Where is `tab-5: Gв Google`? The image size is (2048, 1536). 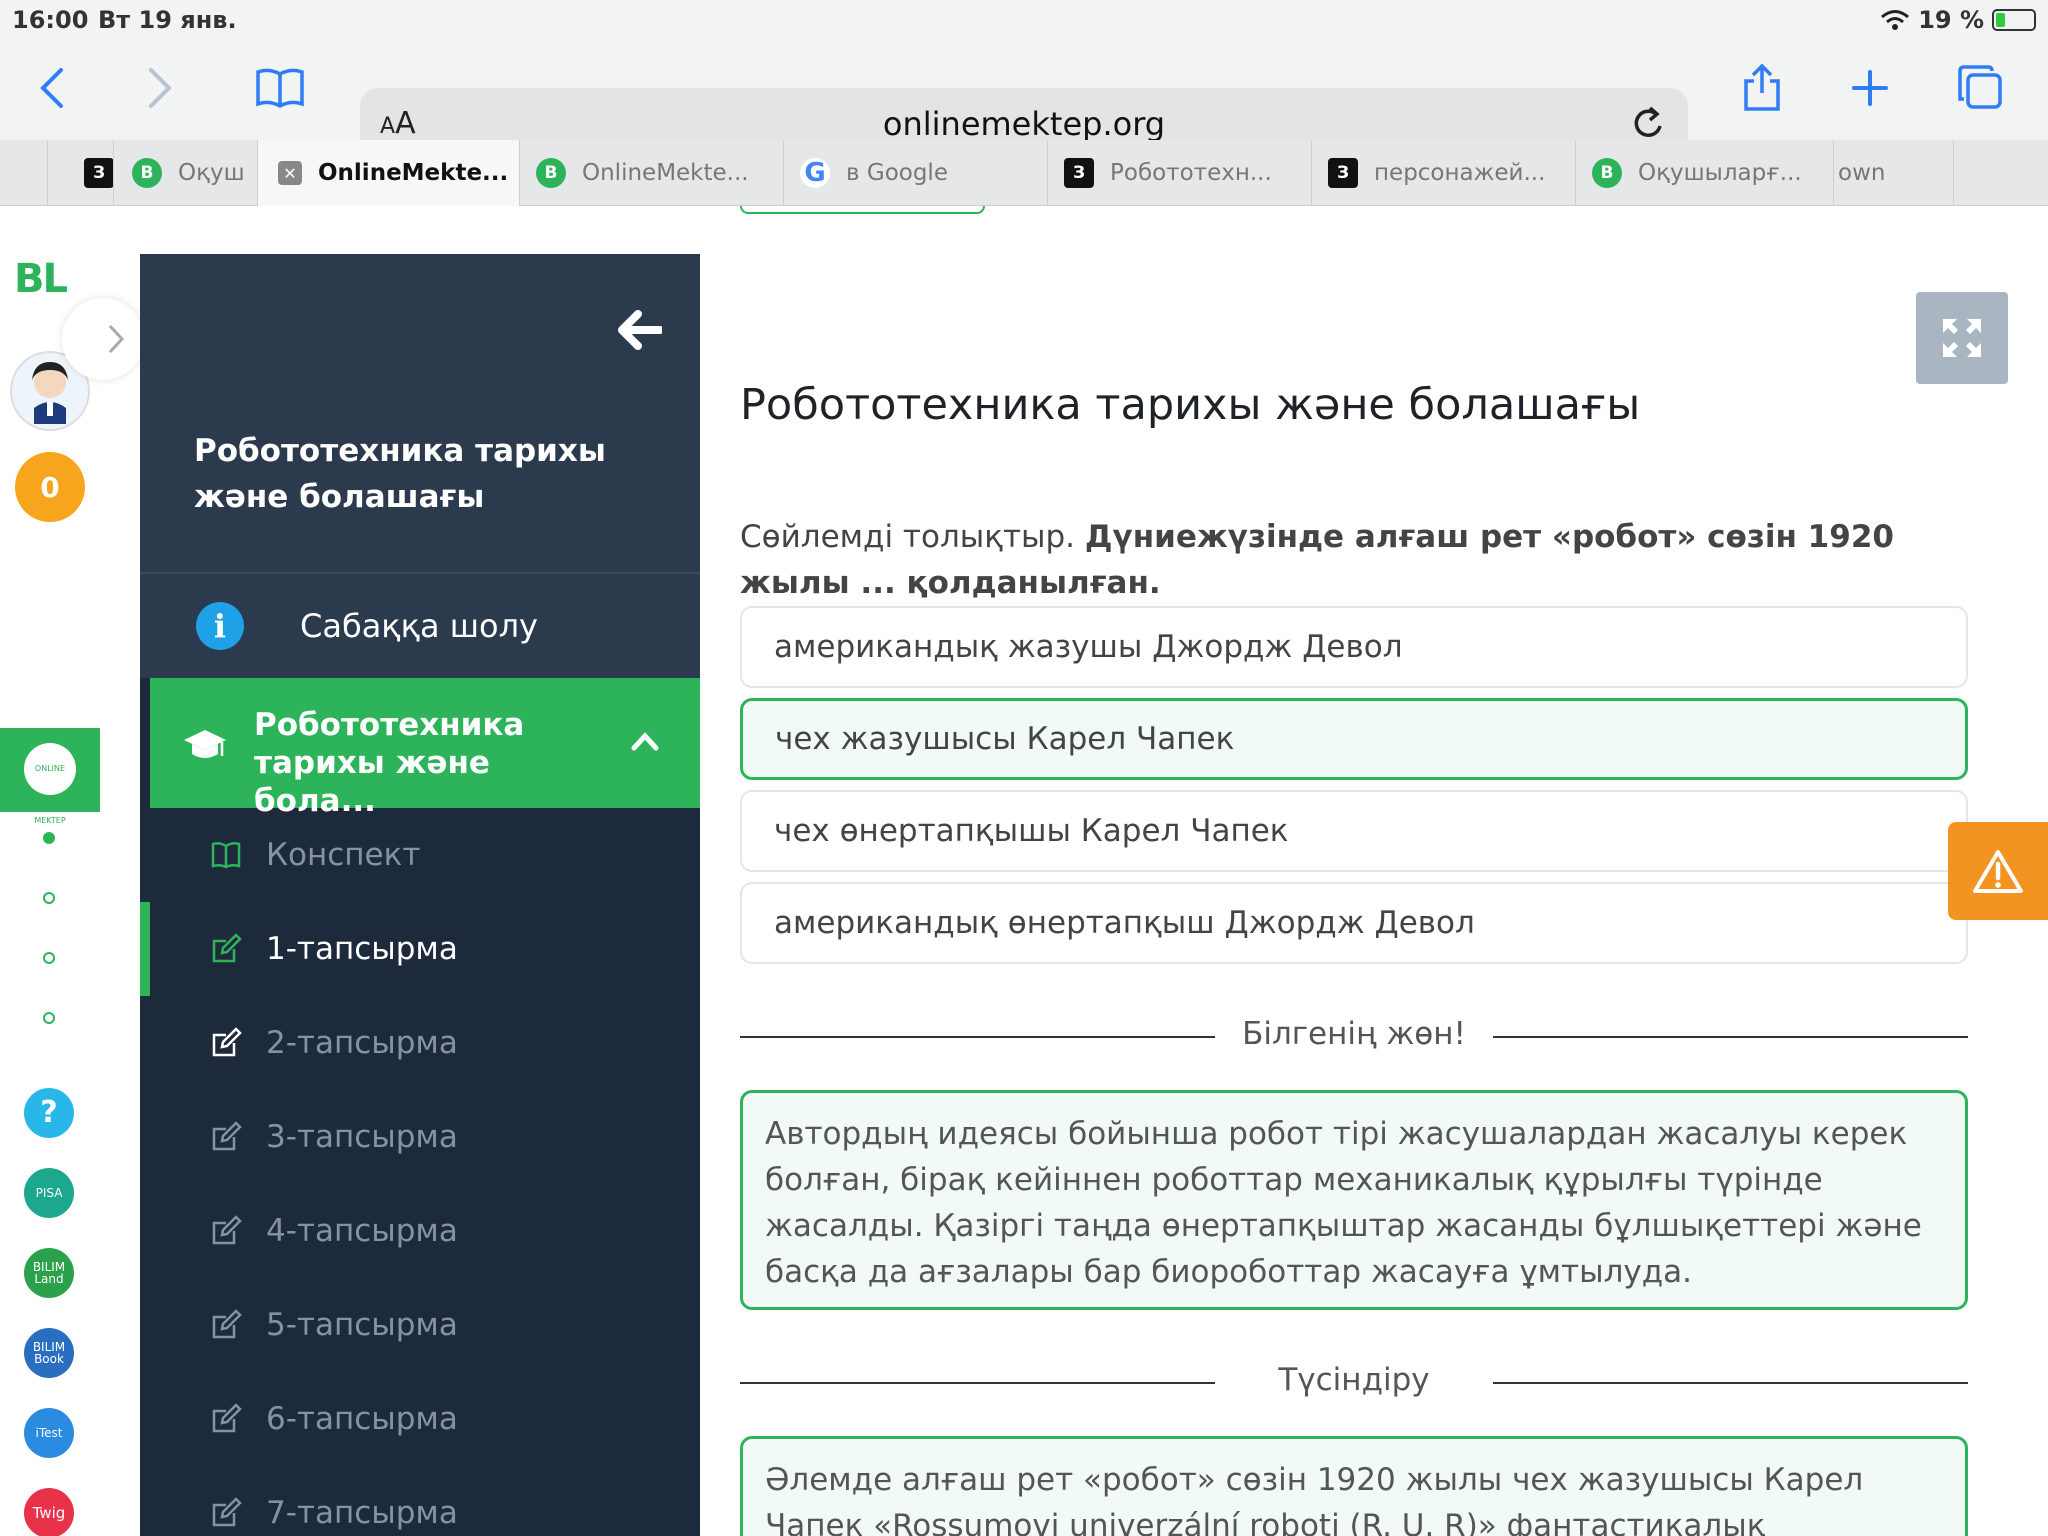
tab-5: Gв Google is located at coordinates (916, 173).